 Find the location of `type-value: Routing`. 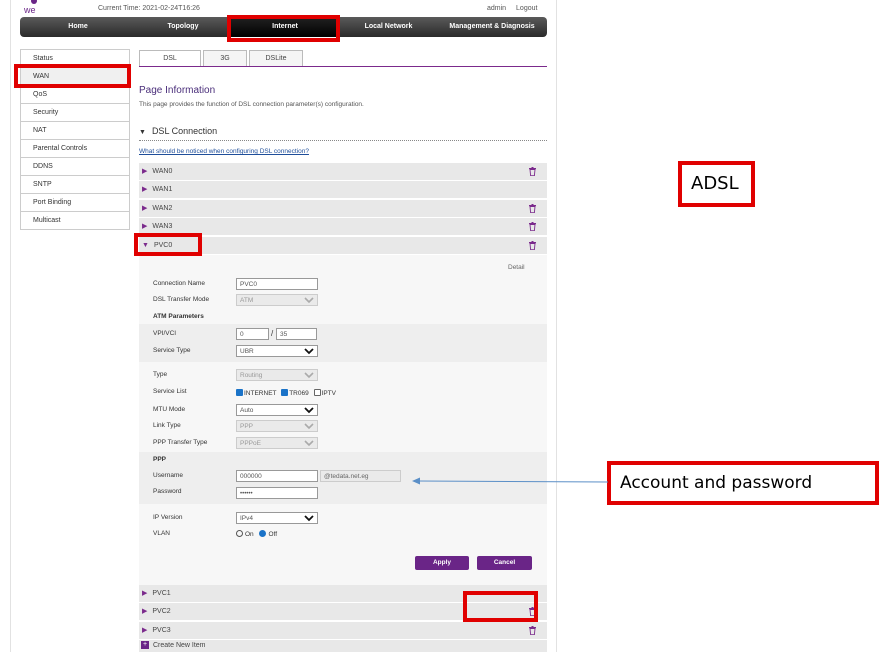

type-value: Routing is located at coordinates (251, 375).